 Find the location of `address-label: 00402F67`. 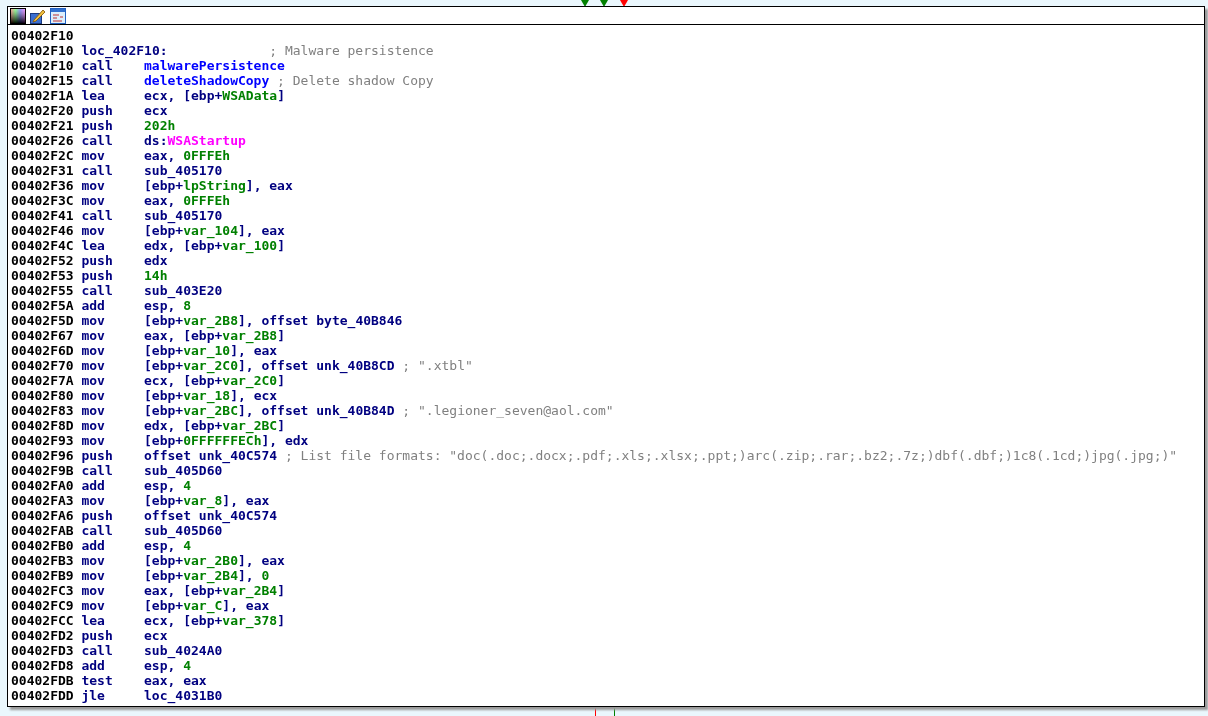

address-label: 00402F67 is located at coordinates (43, 335).